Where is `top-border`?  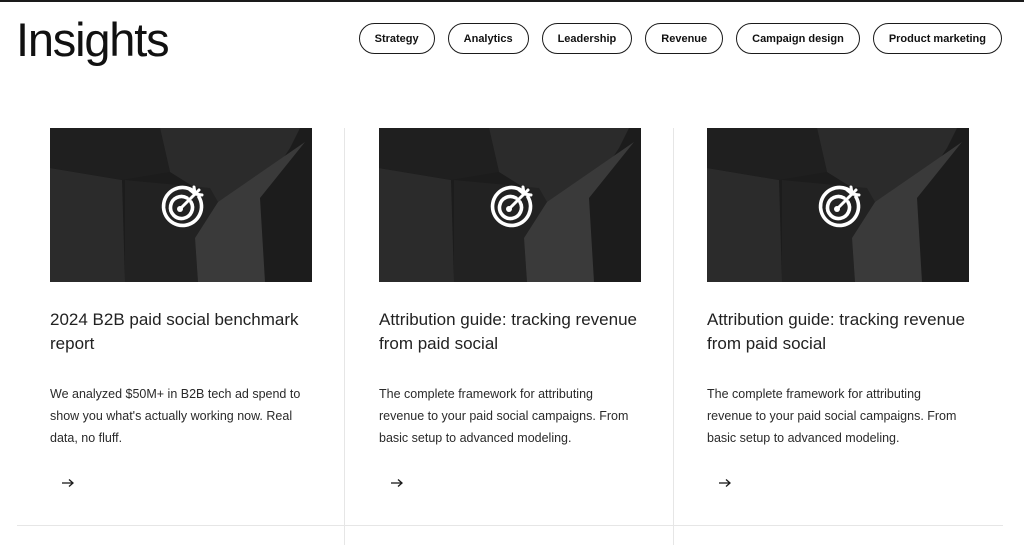
top-border is located at coordinates (512, 1).